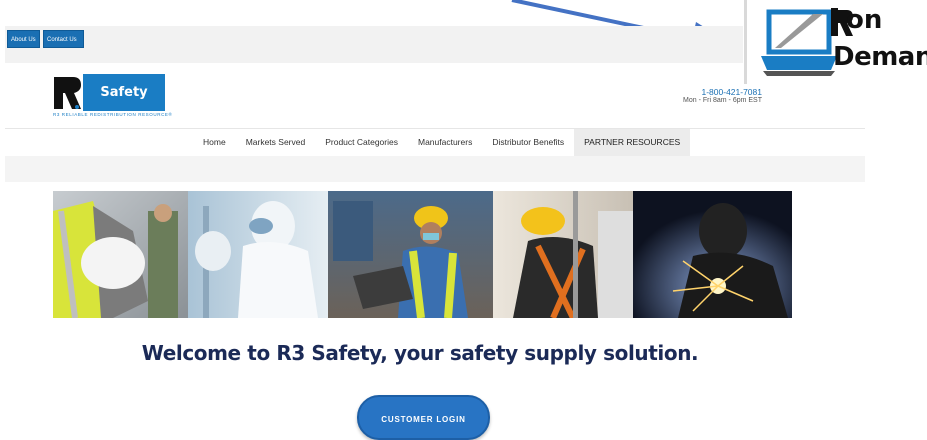  What do you see at coordinates (722, 100) in the screenshot?
I see `business-hours: Mon - Fri 8am - 6pm EST` at bounding box center [722, 100].